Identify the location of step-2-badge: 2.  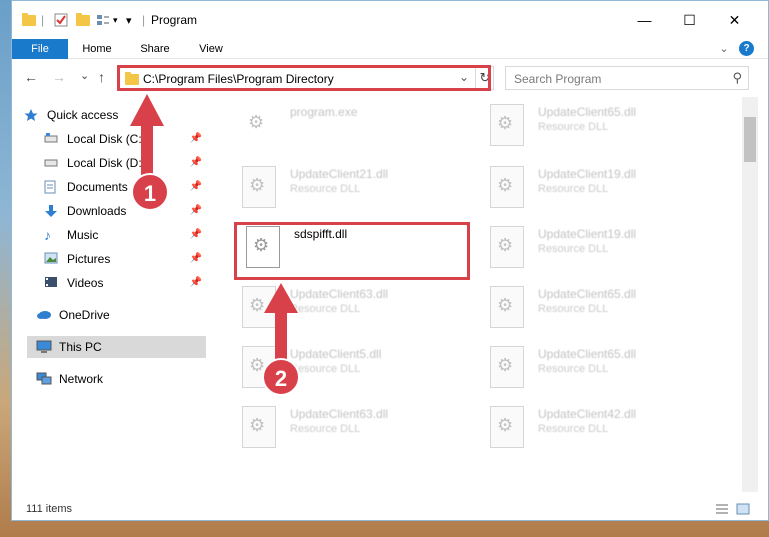
(281, 377).